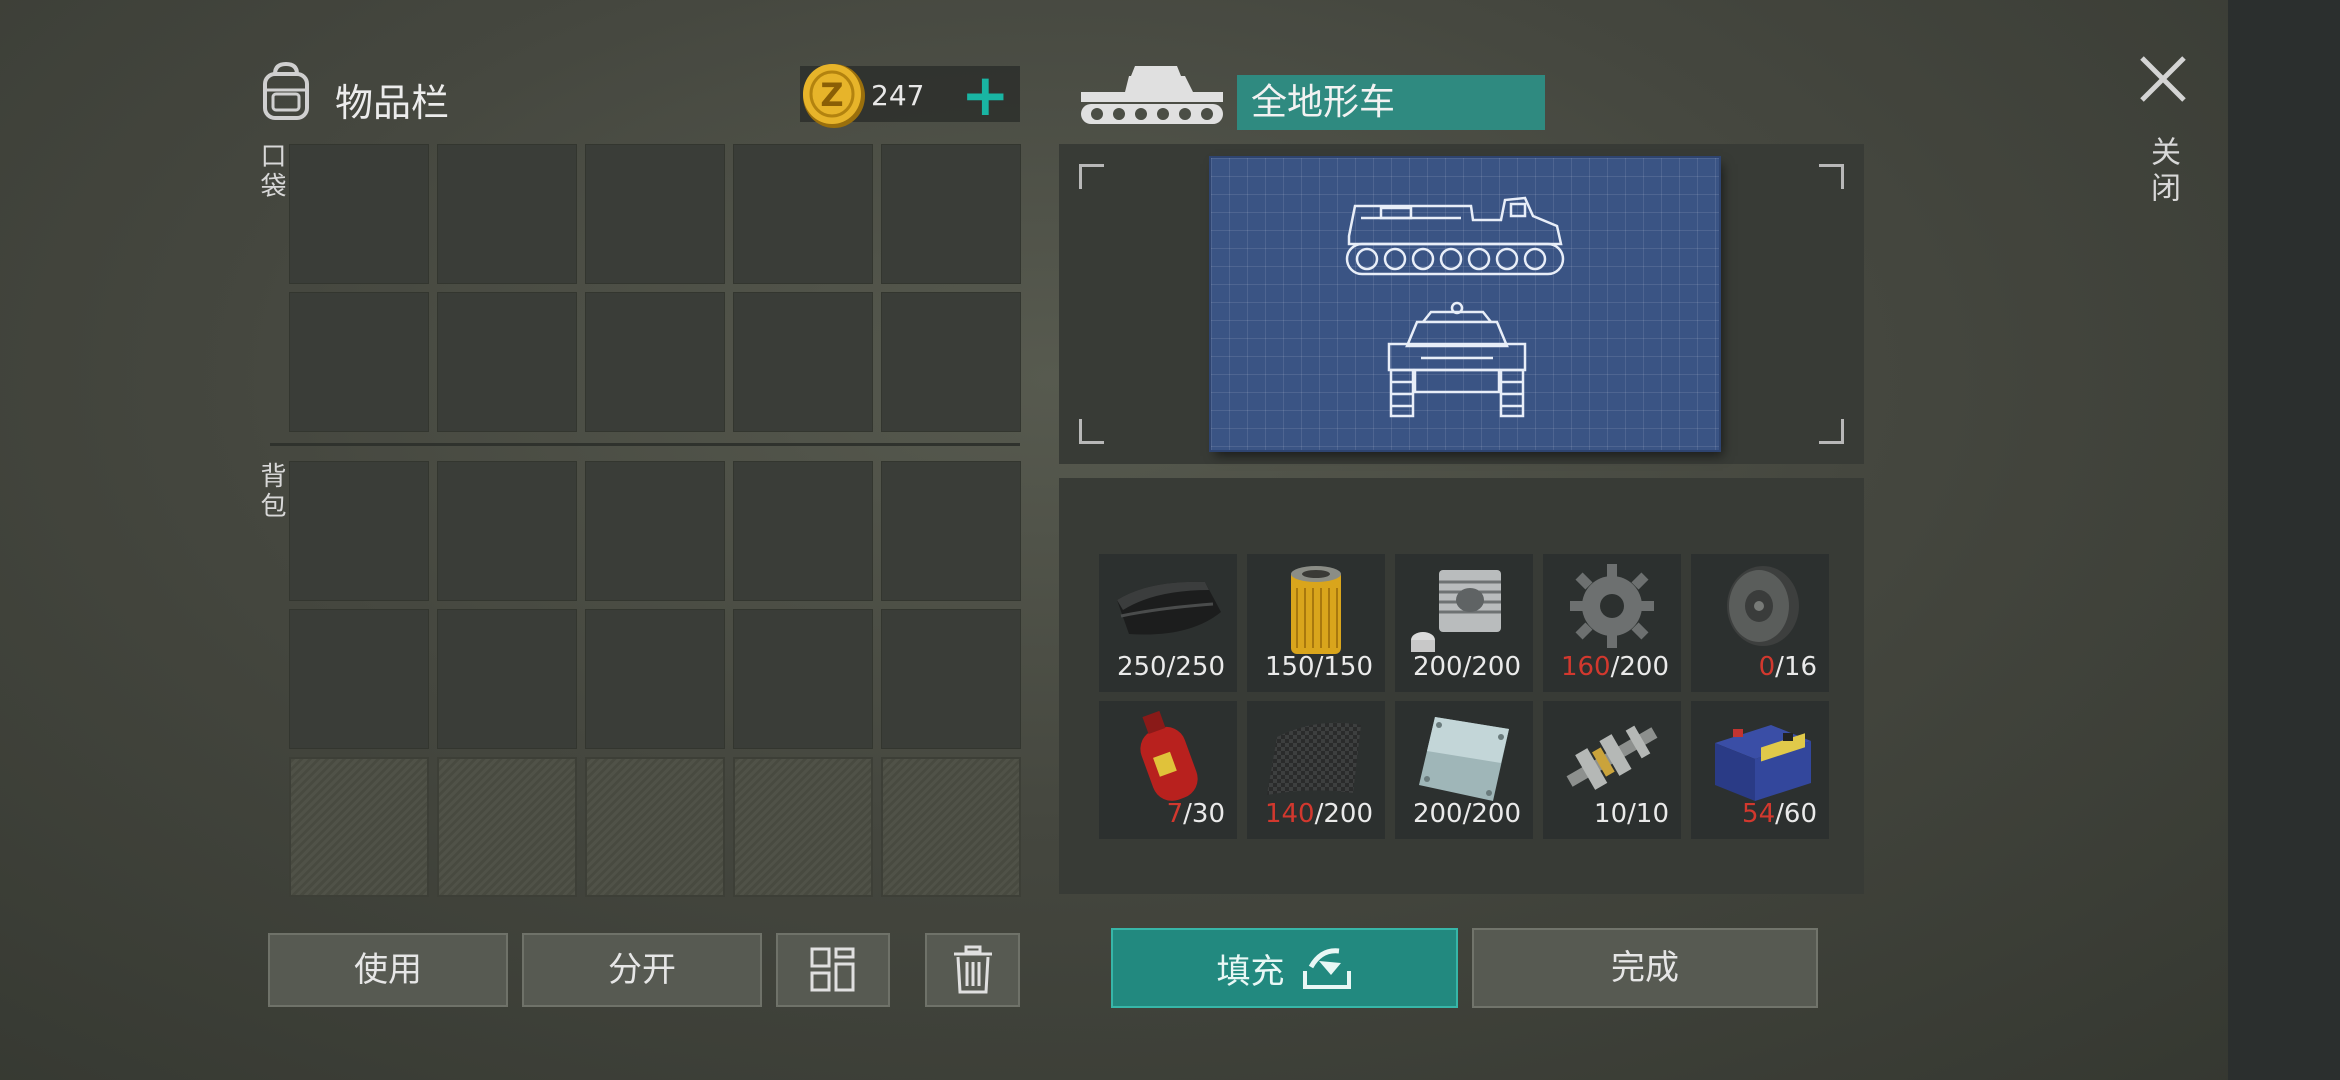 Image resolution: width=2340 pixels, height=1080 pixels. I want to click on gear-icon, so click(1612, 606).